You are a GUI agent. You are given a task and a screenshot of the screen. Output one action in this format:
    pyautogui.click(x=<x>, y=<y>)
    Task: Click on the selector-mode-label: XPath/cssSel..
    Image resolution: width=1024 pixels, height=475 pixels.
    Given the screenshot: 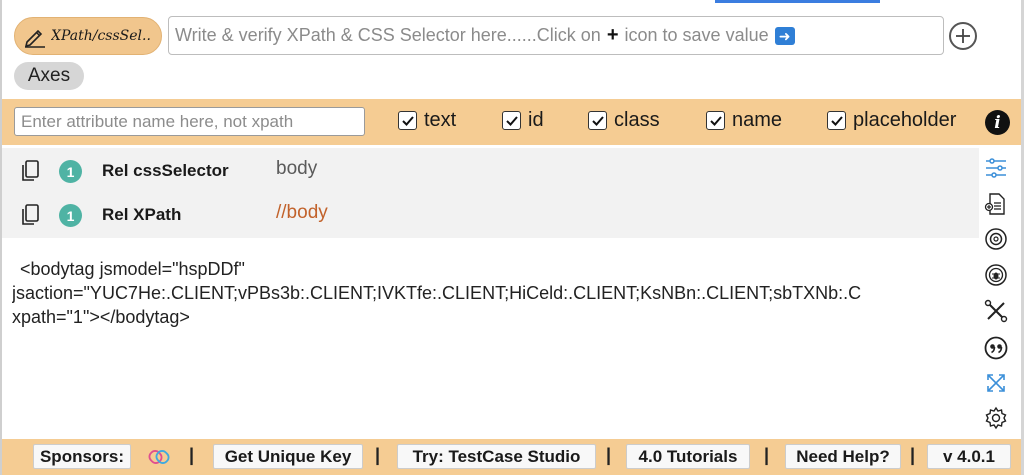 What is the action you would take?
    pyautogui.click(x=101, y=36)
    